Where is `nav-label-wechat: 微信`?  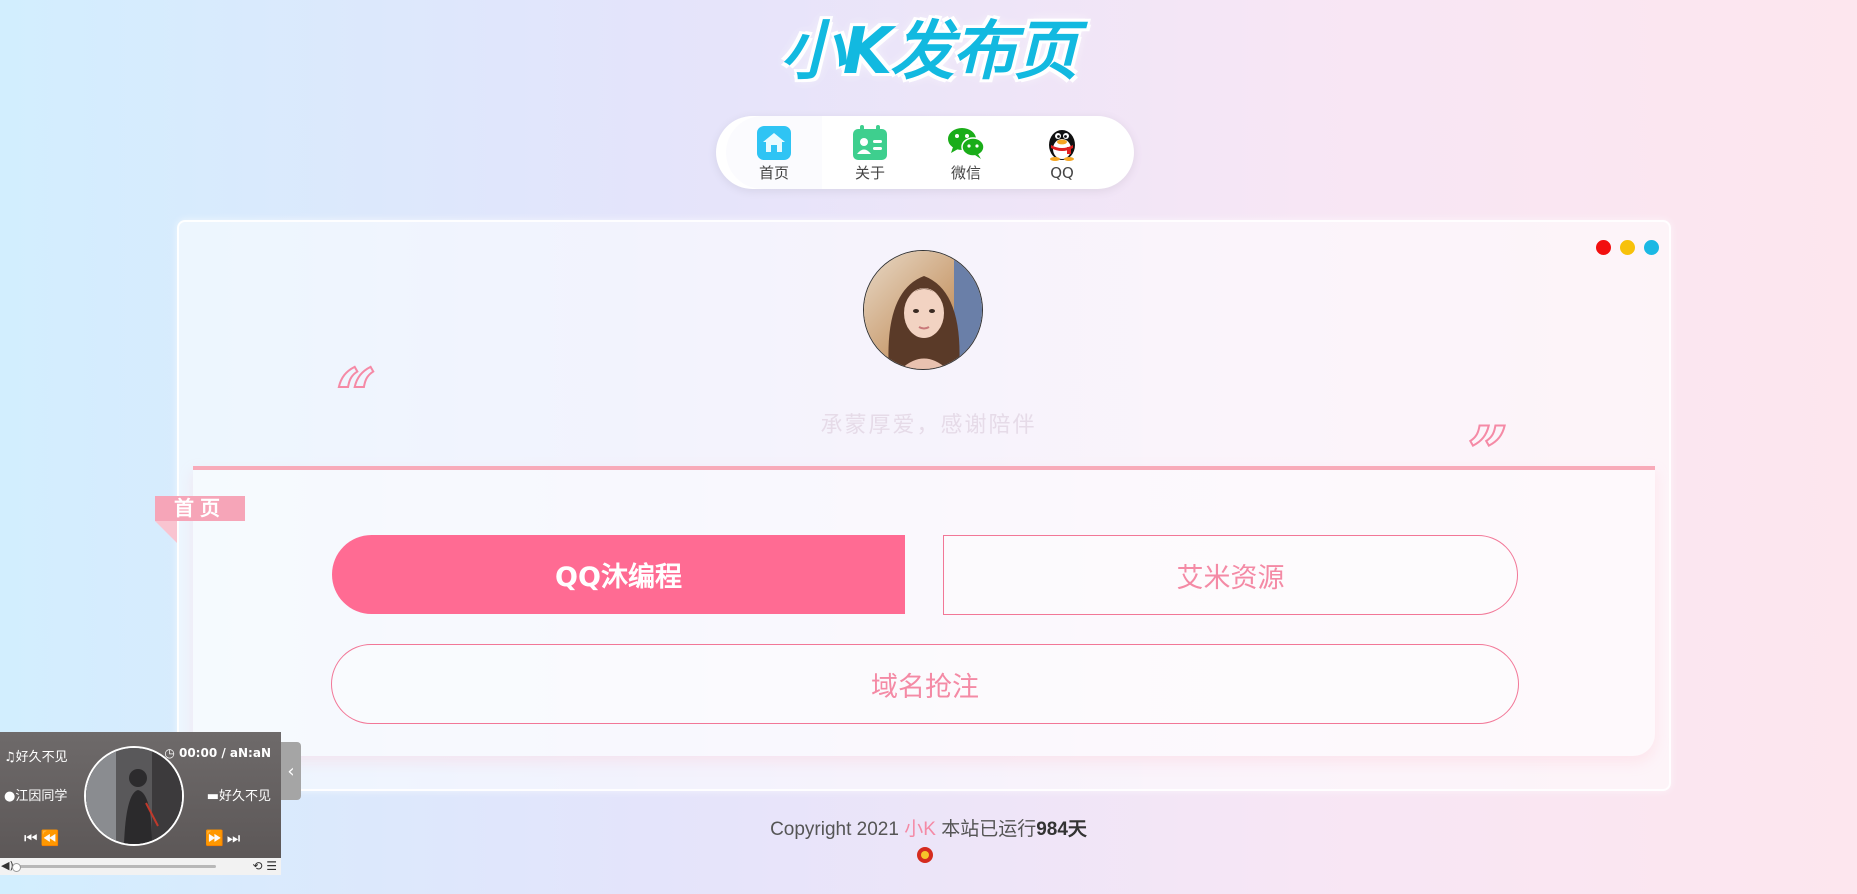 nav-label-wechat: 微信 is located at coordinates (965, 173).